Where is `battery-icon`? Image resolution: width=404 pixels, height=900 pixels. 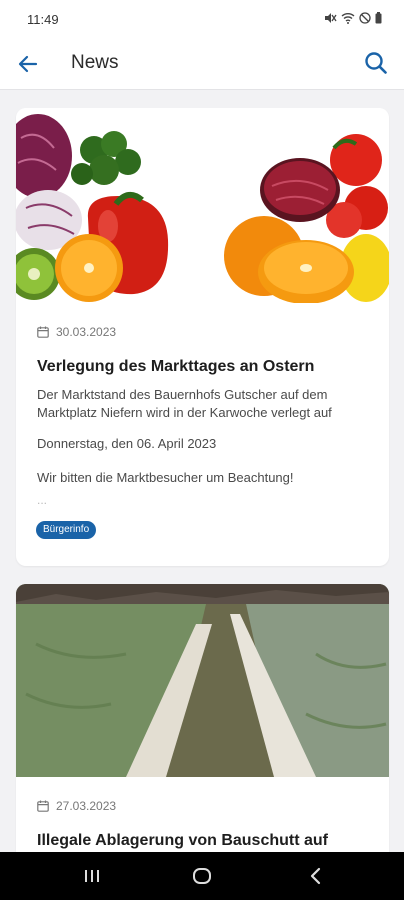 battery-icon is located at coordinates (378, 18).